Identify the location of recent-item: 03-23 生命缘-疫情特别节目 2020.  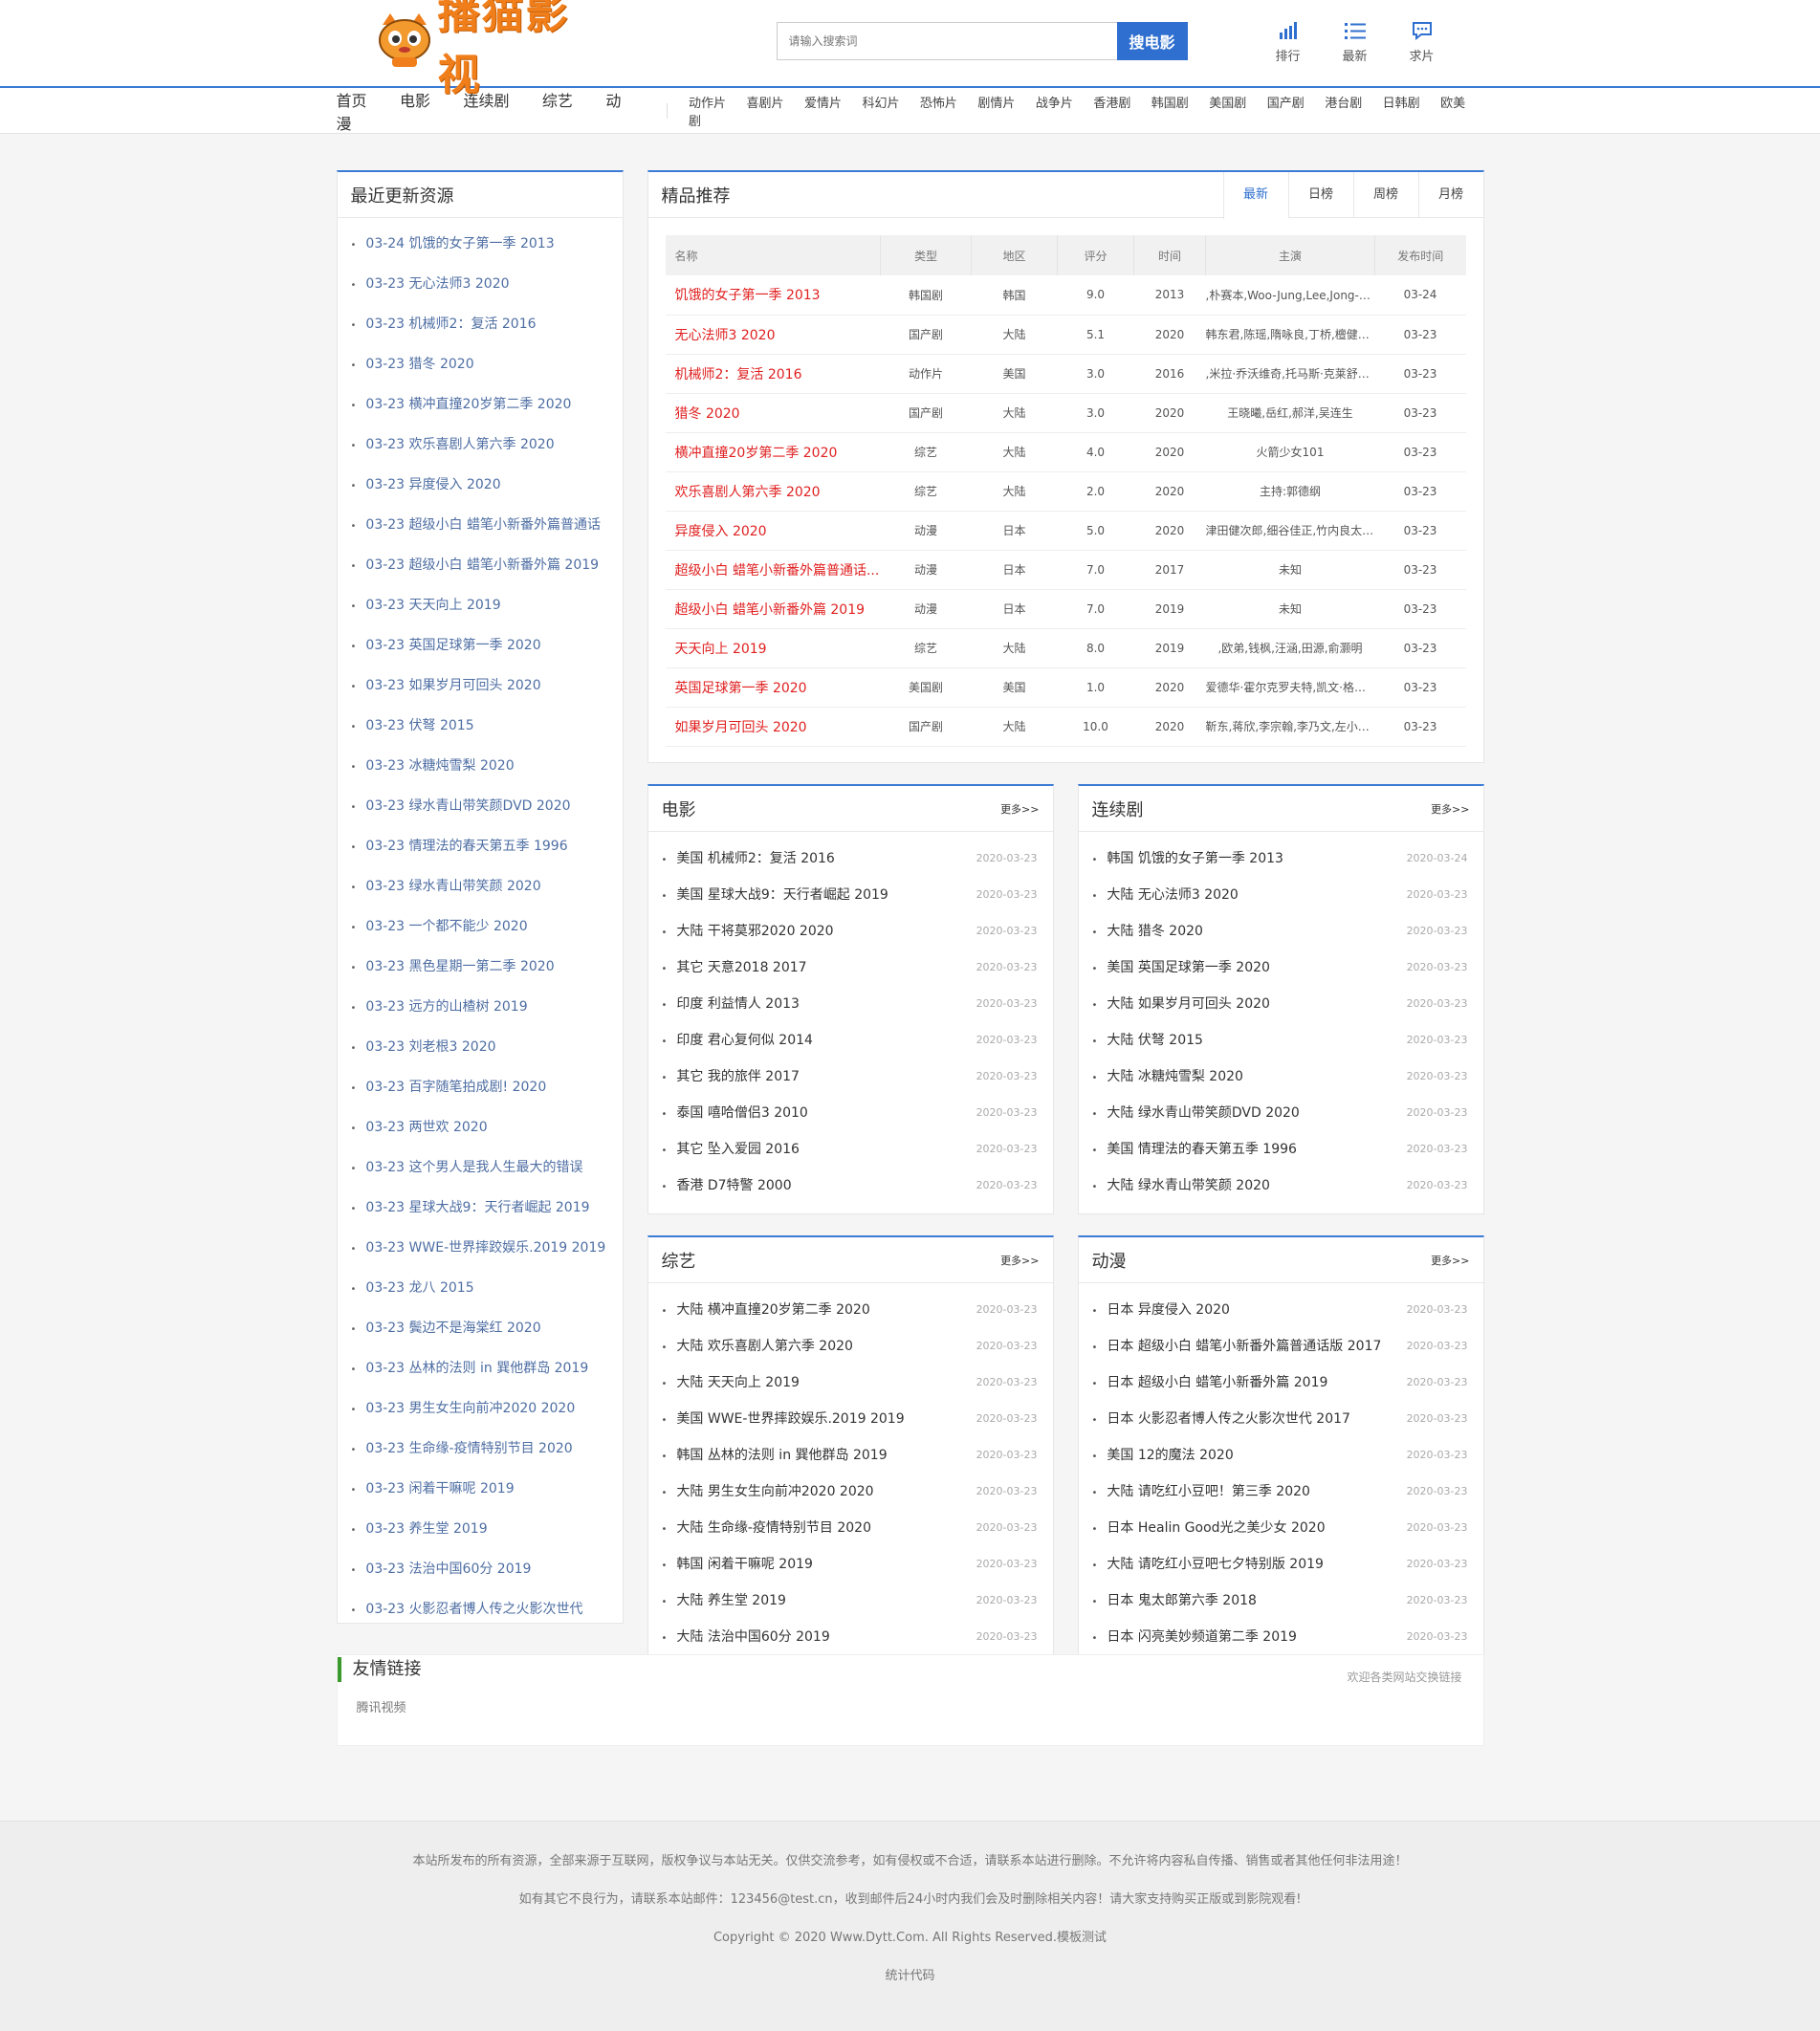
(487, 1449).